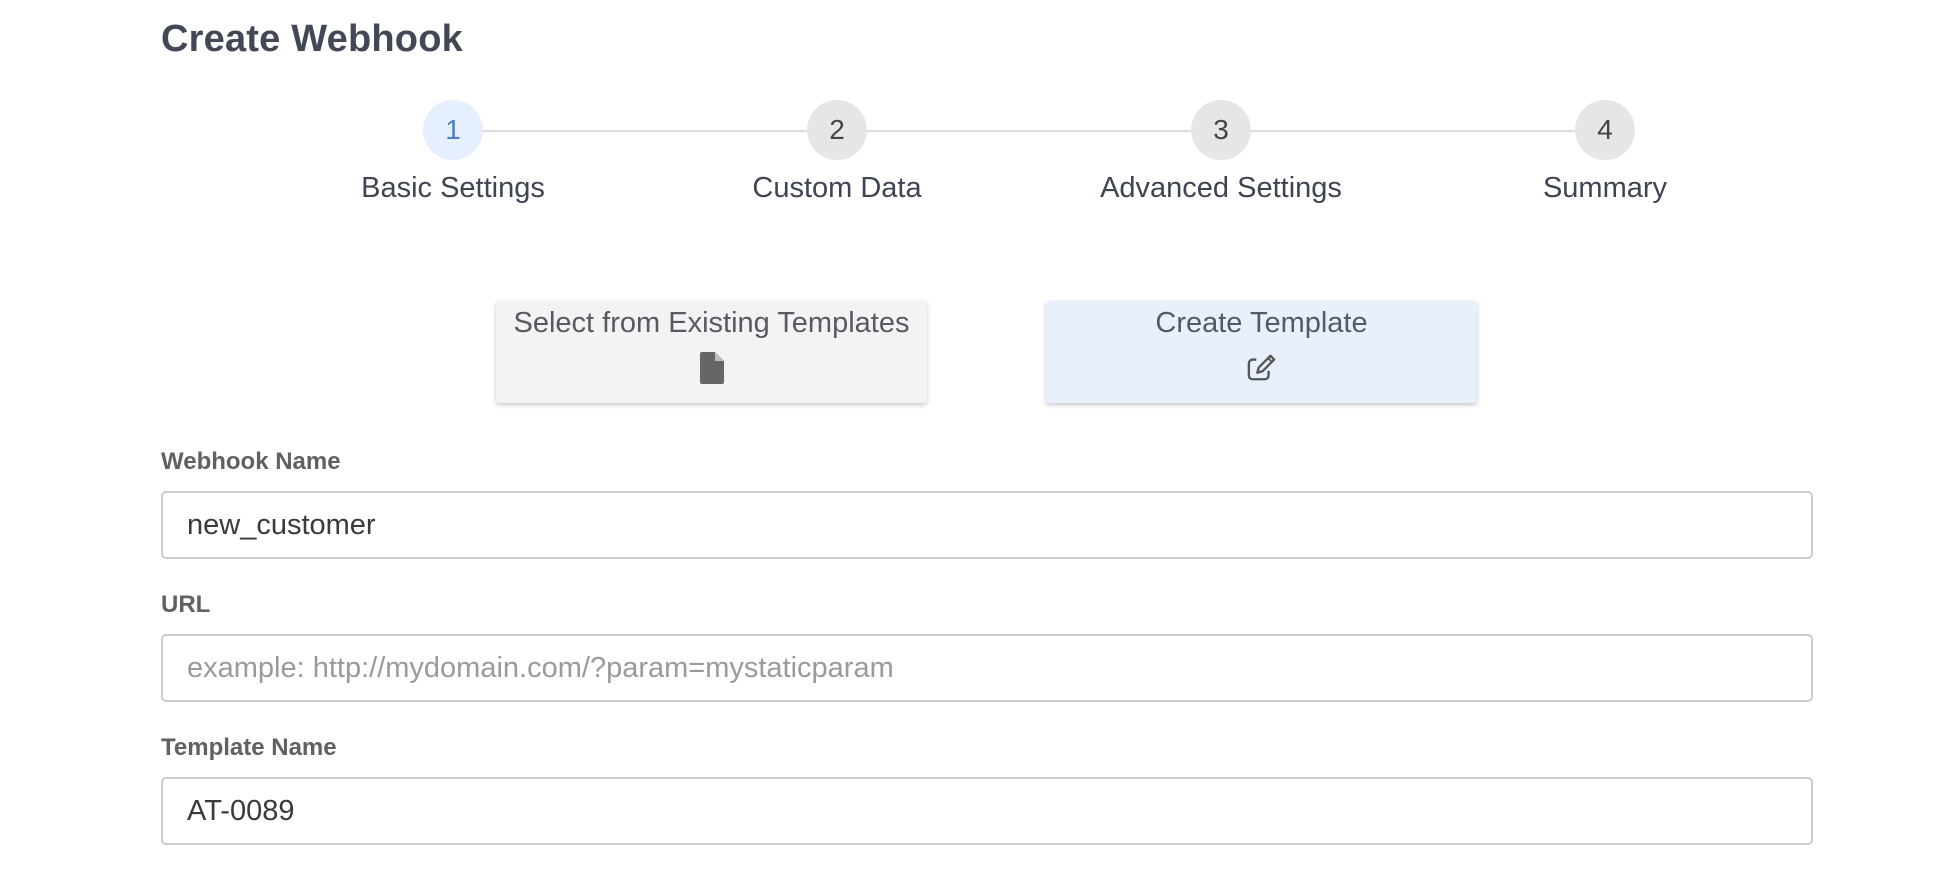 The image size is (1946, 872). What do you see at coordinates (1027, 131) in the screenshot?
I see `stepper-connector-line` at bounding box center [1027, 131].